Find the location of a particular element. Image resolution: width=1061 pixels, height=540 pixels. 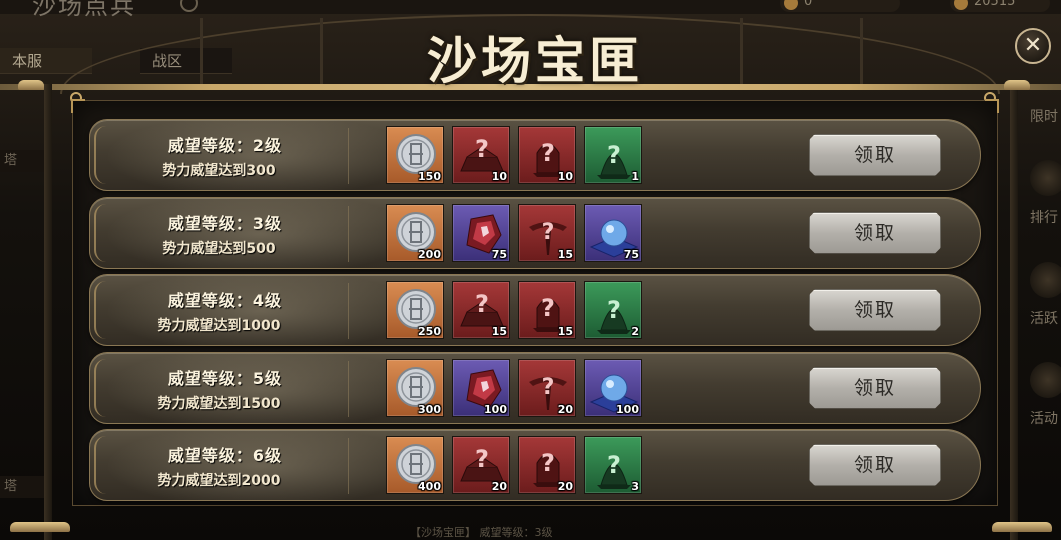

event-icon is located at coordinates (1045, 380).